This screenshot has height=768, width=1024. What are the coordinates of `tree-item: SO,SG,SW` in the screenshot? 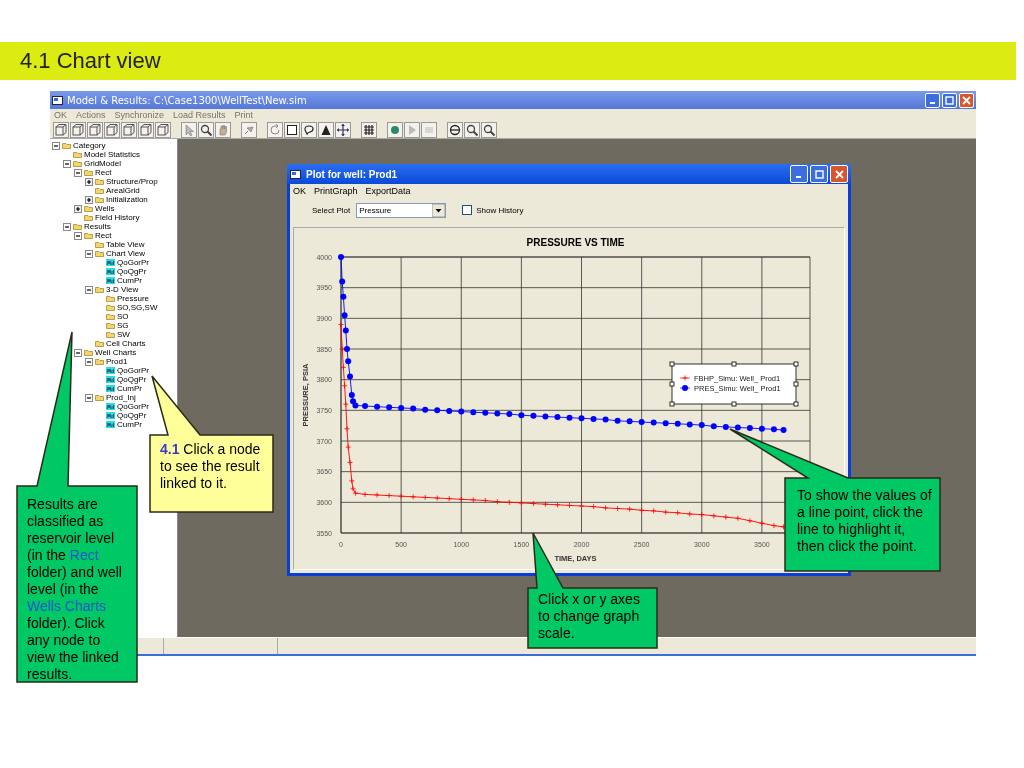 It's located at (137, 307).